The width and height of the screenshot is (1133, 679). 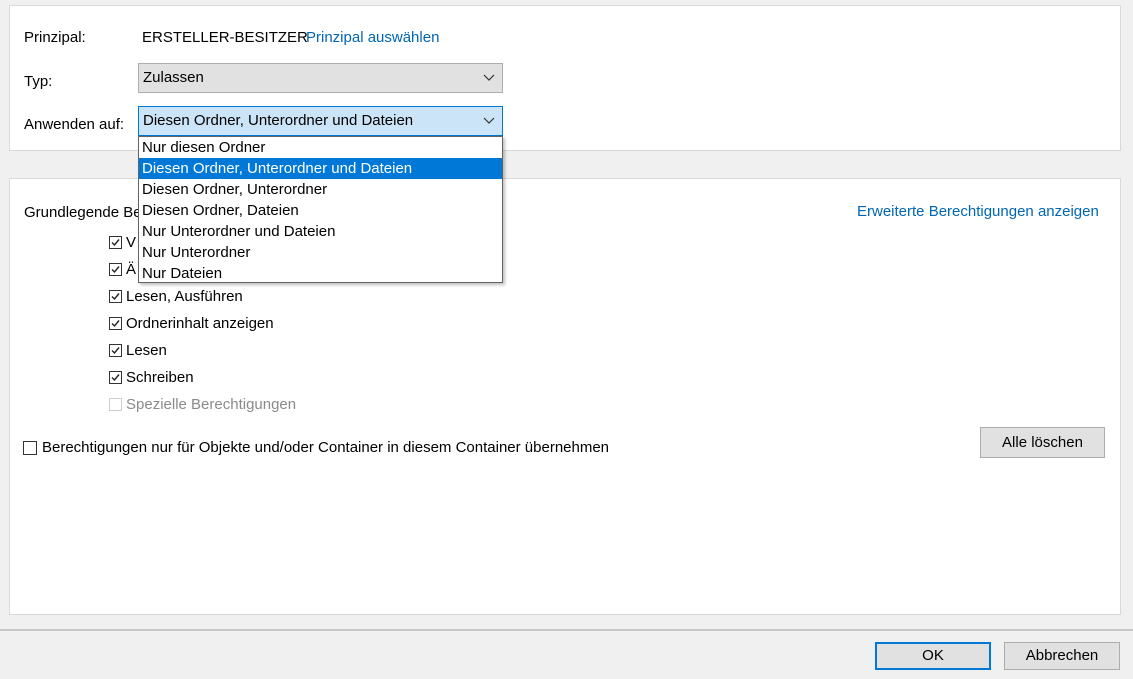 I want to click on permission-label: Lesen, Ausführen, so click(x=184, y=296).